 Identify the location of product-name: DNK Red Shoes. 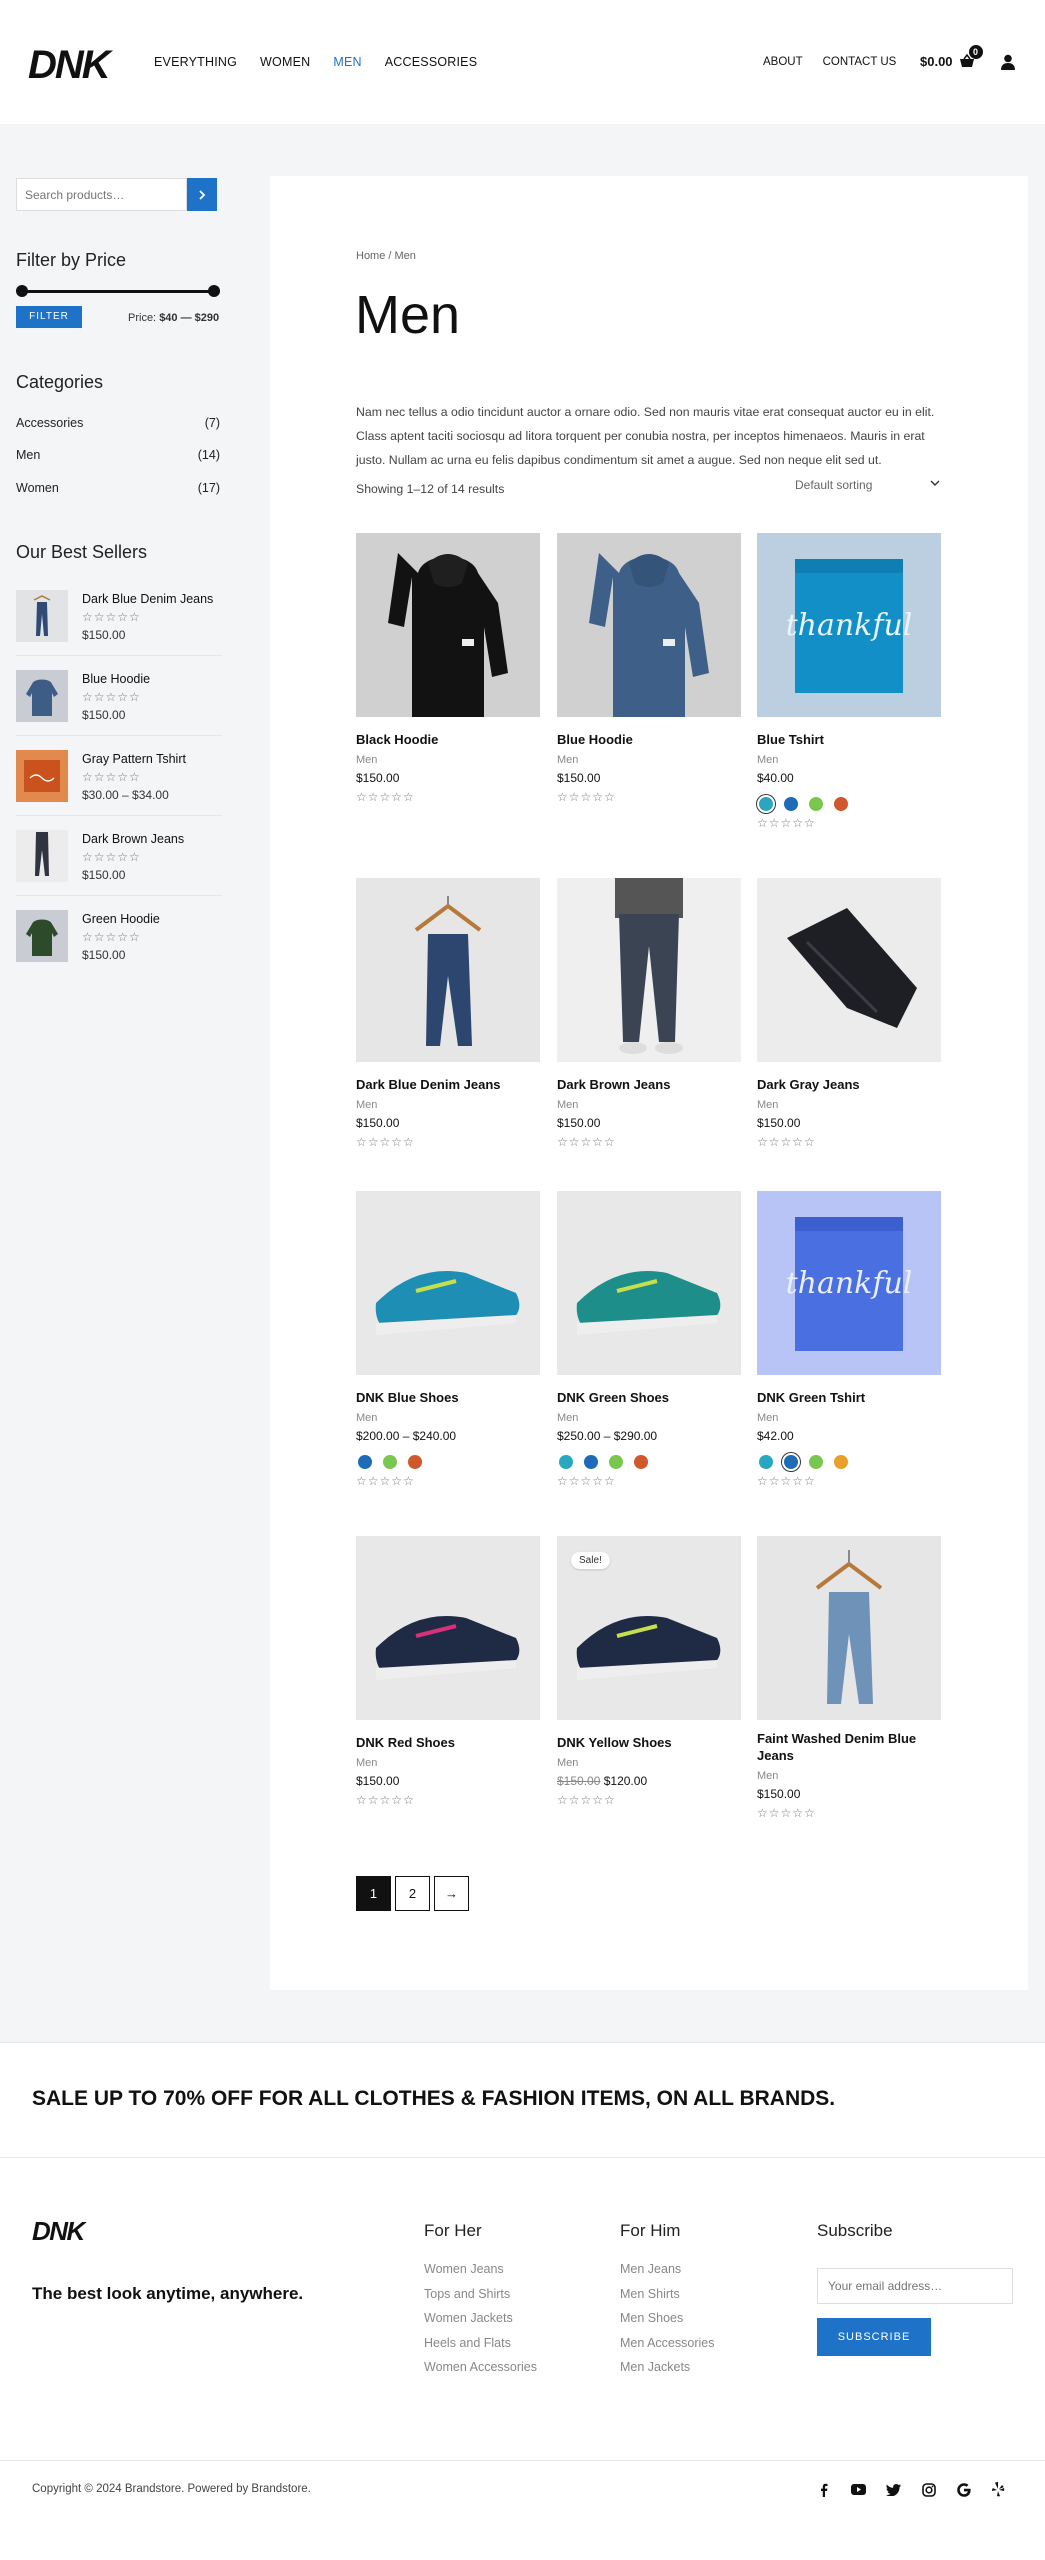
(448, 1742).